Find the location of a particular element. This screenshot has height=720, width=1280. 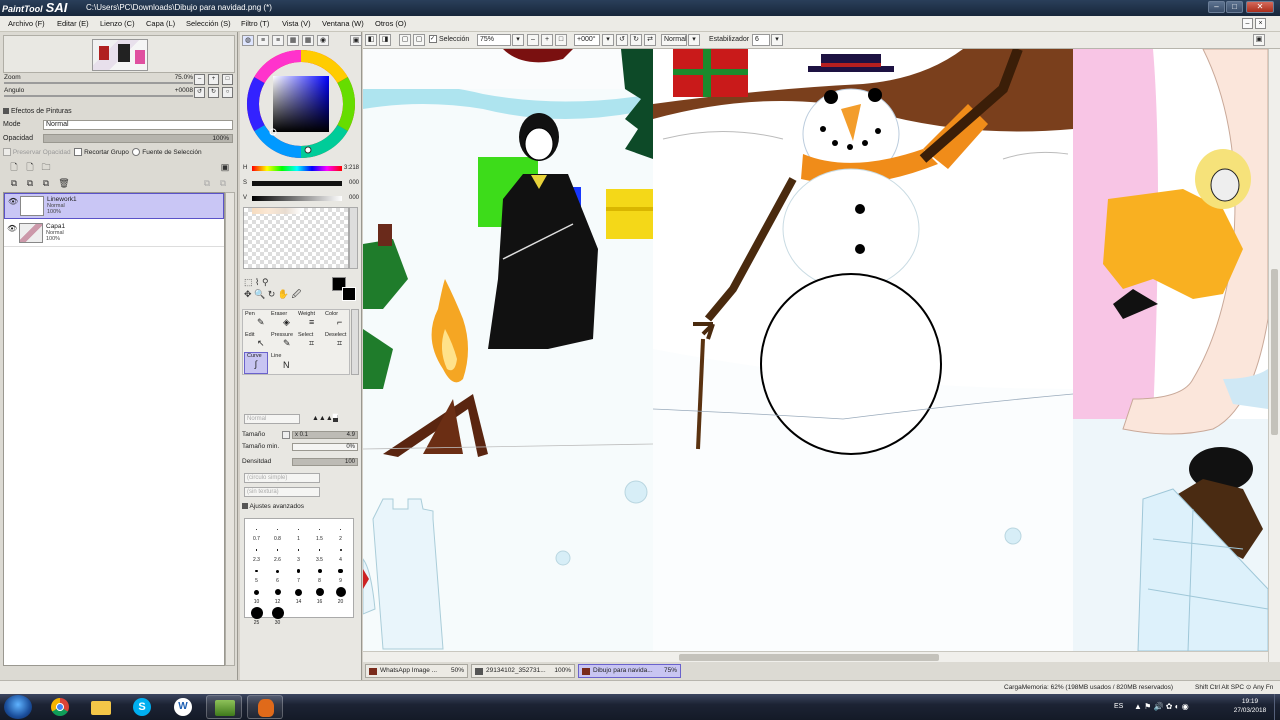

brush-size-preset: 30 is located at coordinates (277, 615).